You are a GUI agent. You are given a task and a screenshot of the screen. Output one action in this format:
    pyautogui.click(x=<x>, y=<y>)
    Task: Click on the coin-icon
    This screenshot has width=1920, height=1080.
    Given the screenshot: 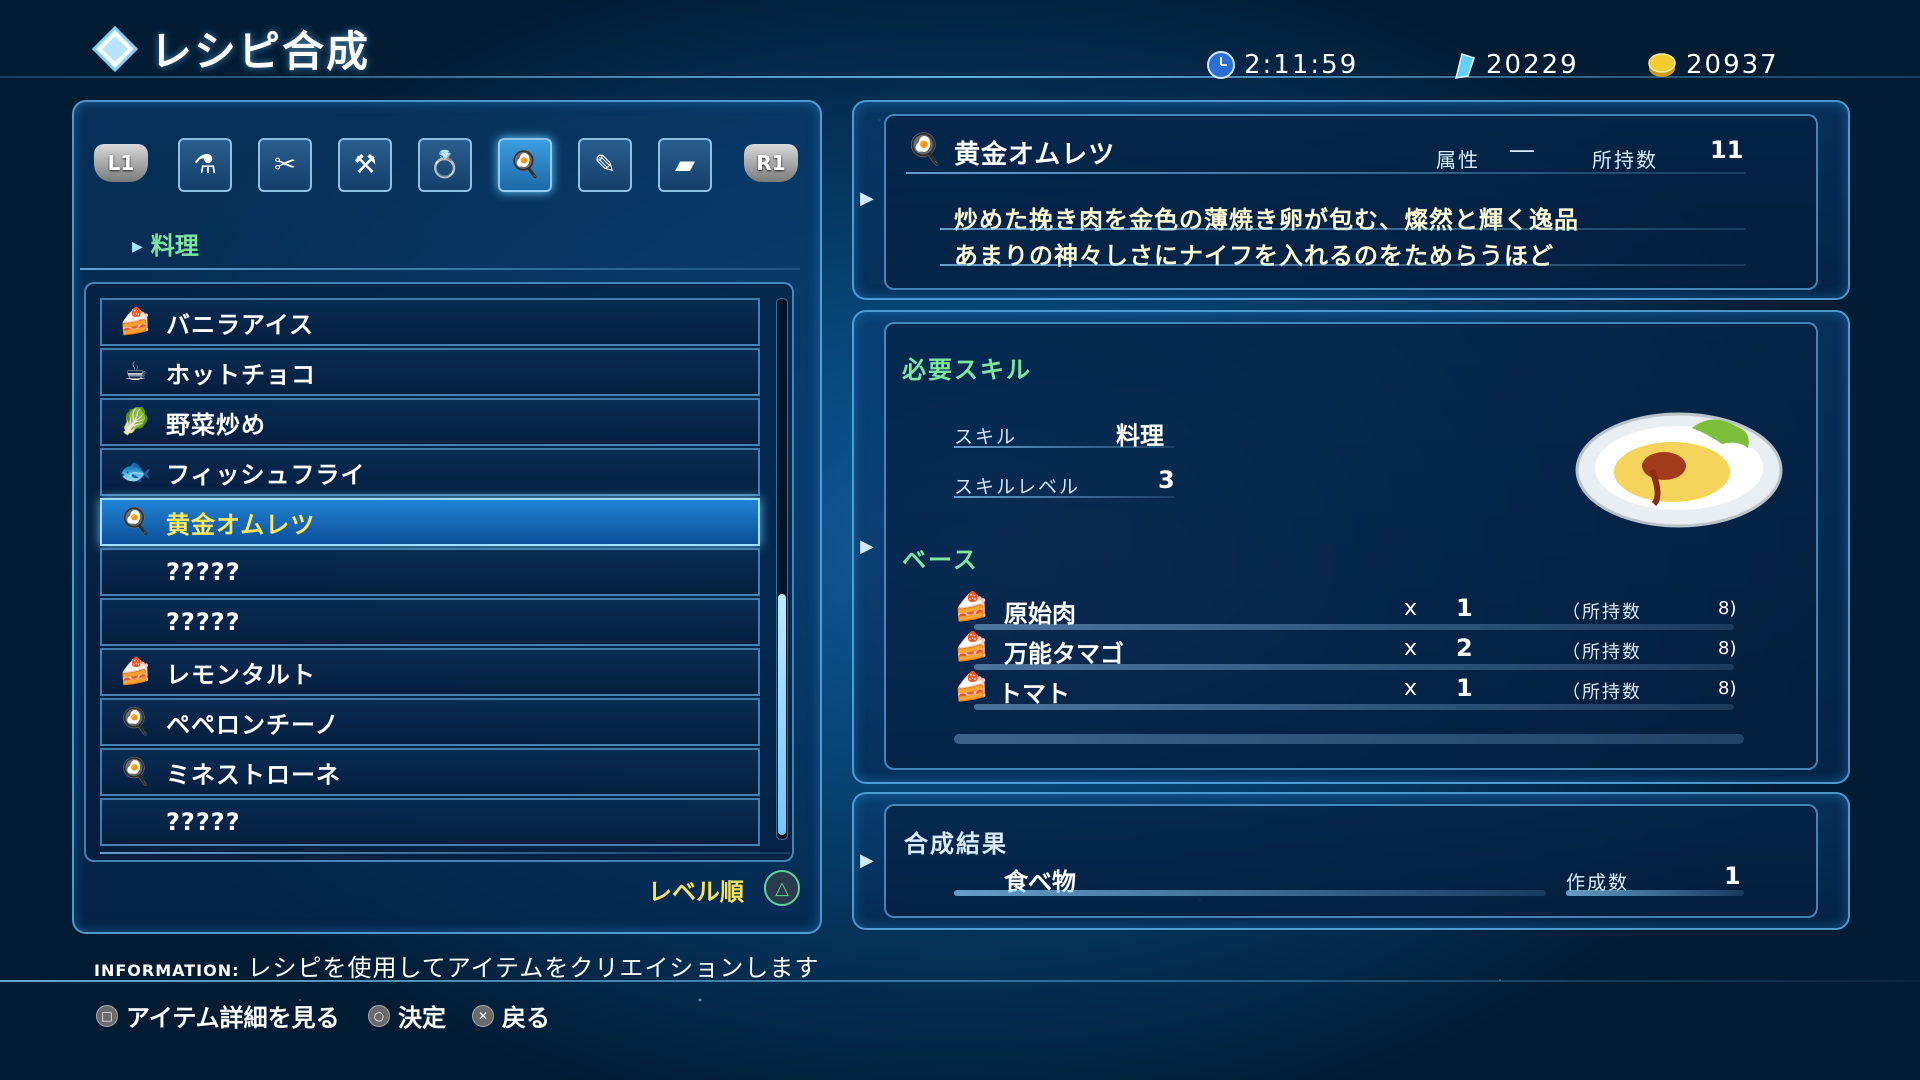 What is the action you would take?
    pyautogui.click(x=1662, y=65)
    